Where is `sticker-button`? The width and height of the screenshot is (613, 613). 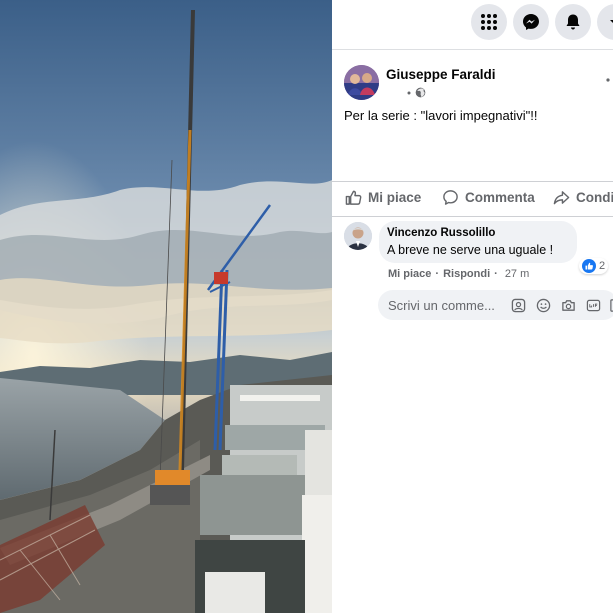
sticker-button is located at coordinates (518, 305).